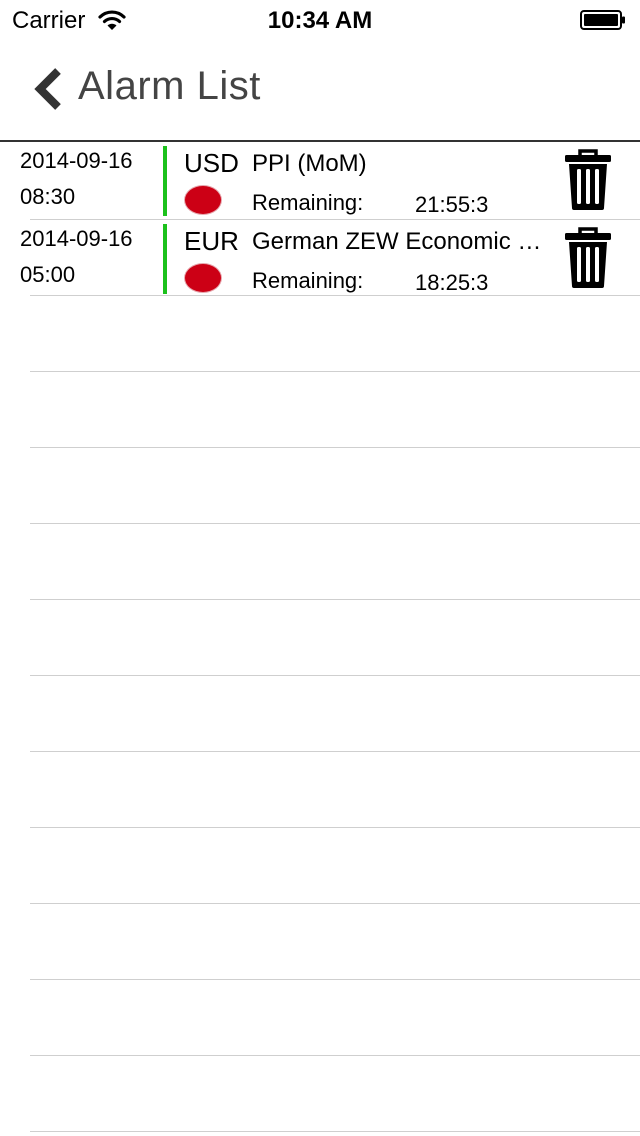  I want to click on remaining-value: 21:55:3, so click(452, 204).